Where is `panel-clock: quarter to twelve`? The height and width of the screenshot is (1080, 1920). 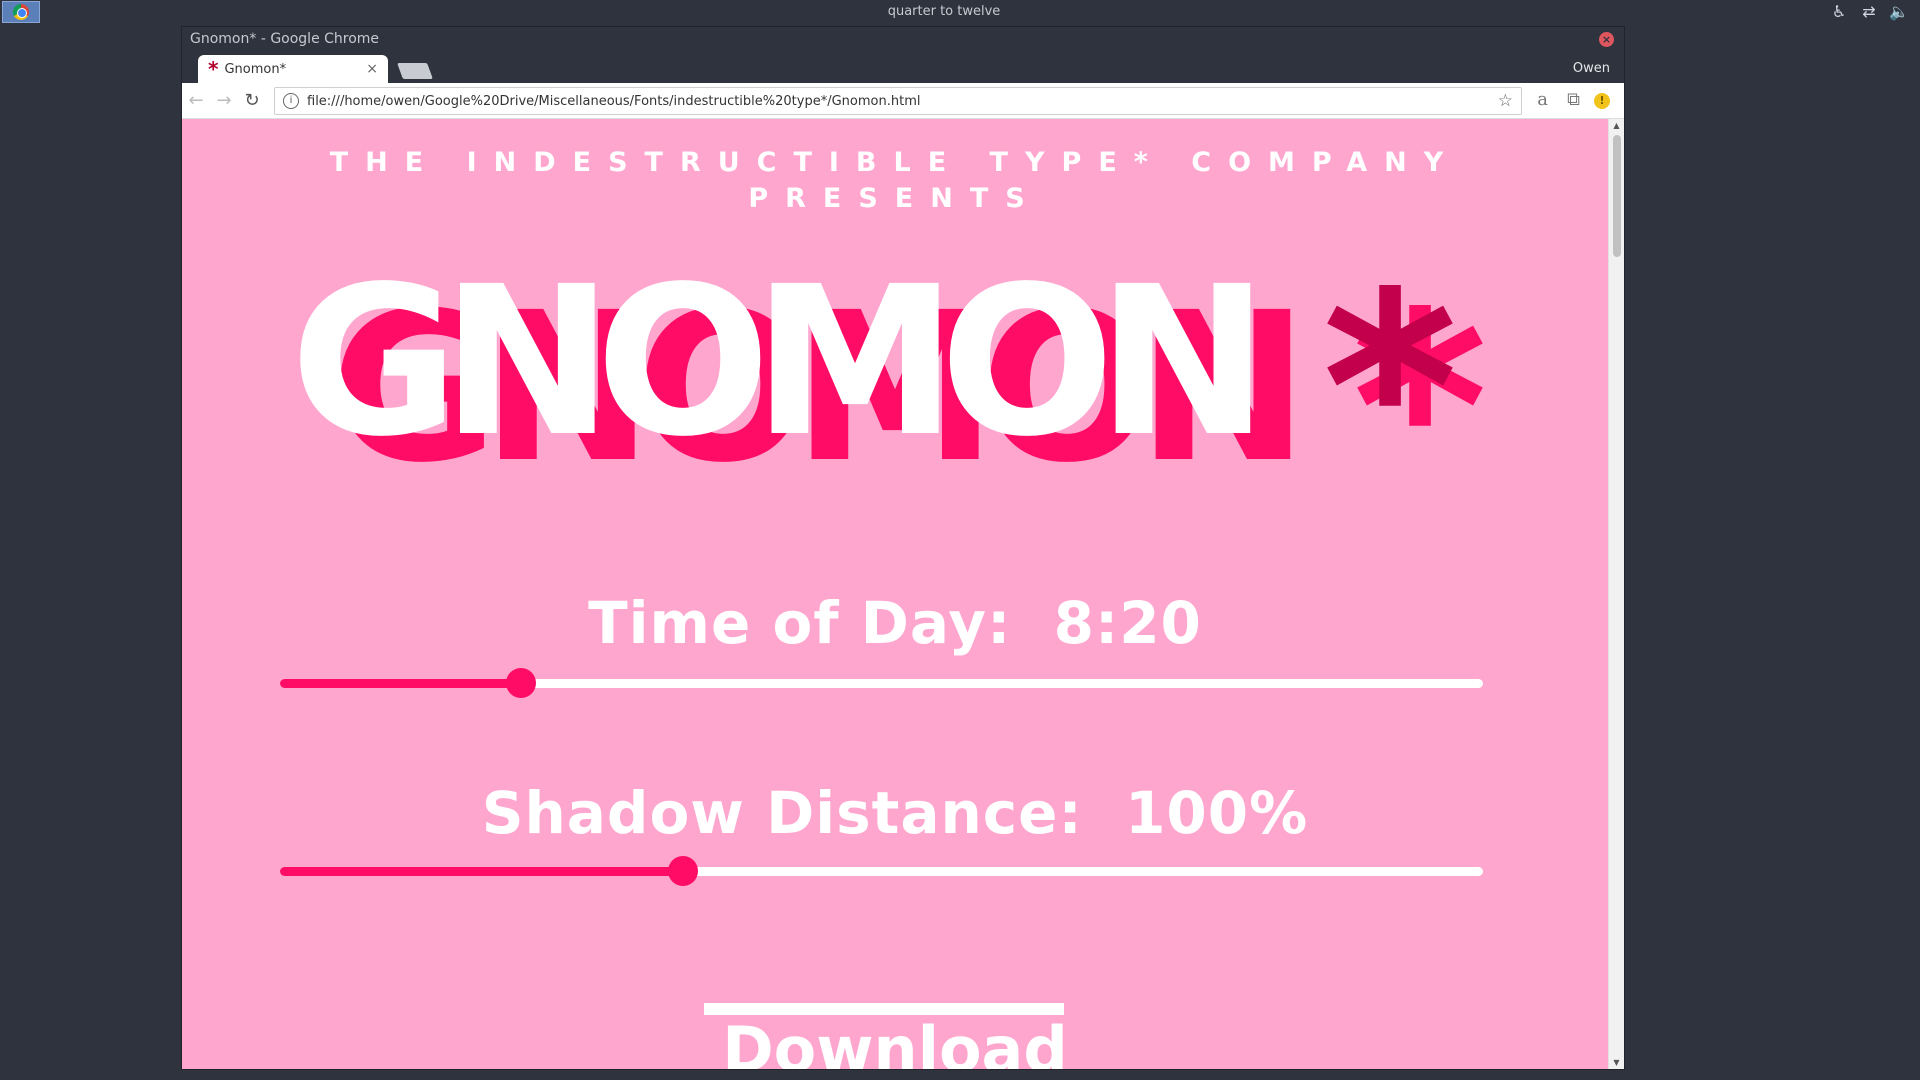 panel-clock: quarter to twelve is located at coordinates (944, 11).